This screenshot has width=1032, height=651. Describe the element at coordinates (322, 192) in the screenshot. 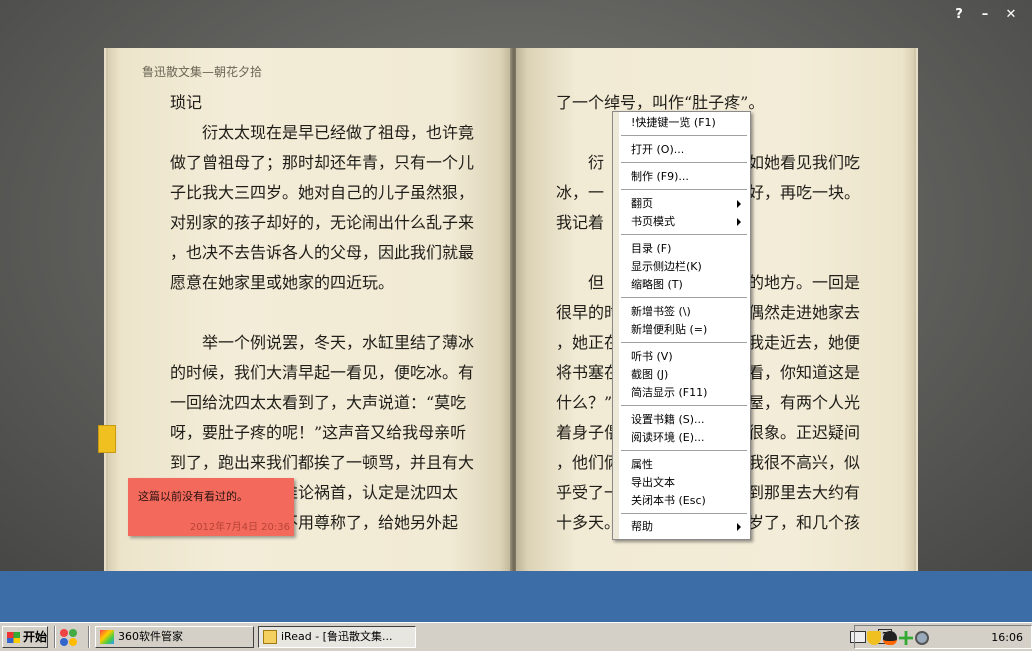

I see `text-line: 子比我大三四岁。她对自己的儿子虽然狠，` at that location.